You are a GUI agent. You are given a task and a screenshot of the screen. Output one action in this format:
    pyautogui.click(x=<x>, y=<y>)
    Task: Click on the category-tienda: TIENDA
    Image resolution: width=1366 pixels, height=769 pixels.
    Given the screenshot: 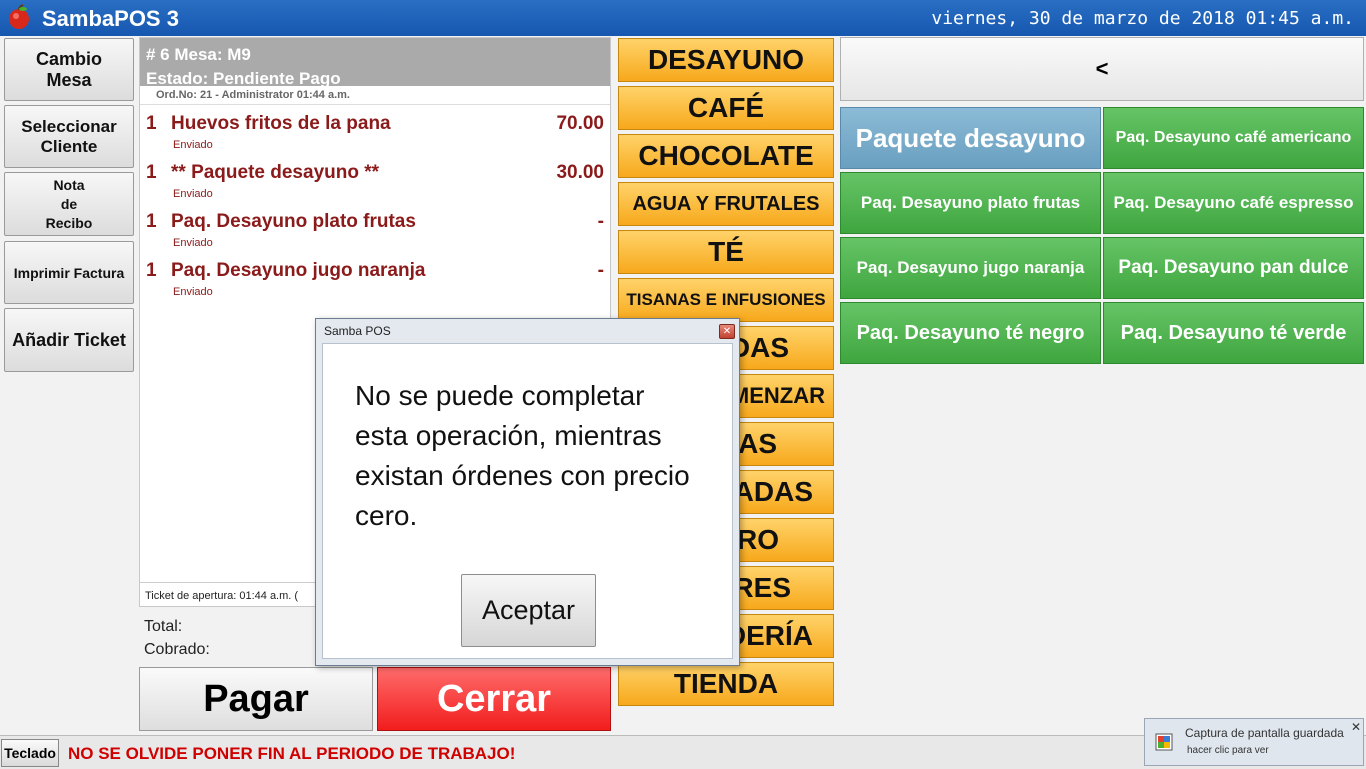 What is the action you would take?
    pyautogui.click(x=726, y=684)
    